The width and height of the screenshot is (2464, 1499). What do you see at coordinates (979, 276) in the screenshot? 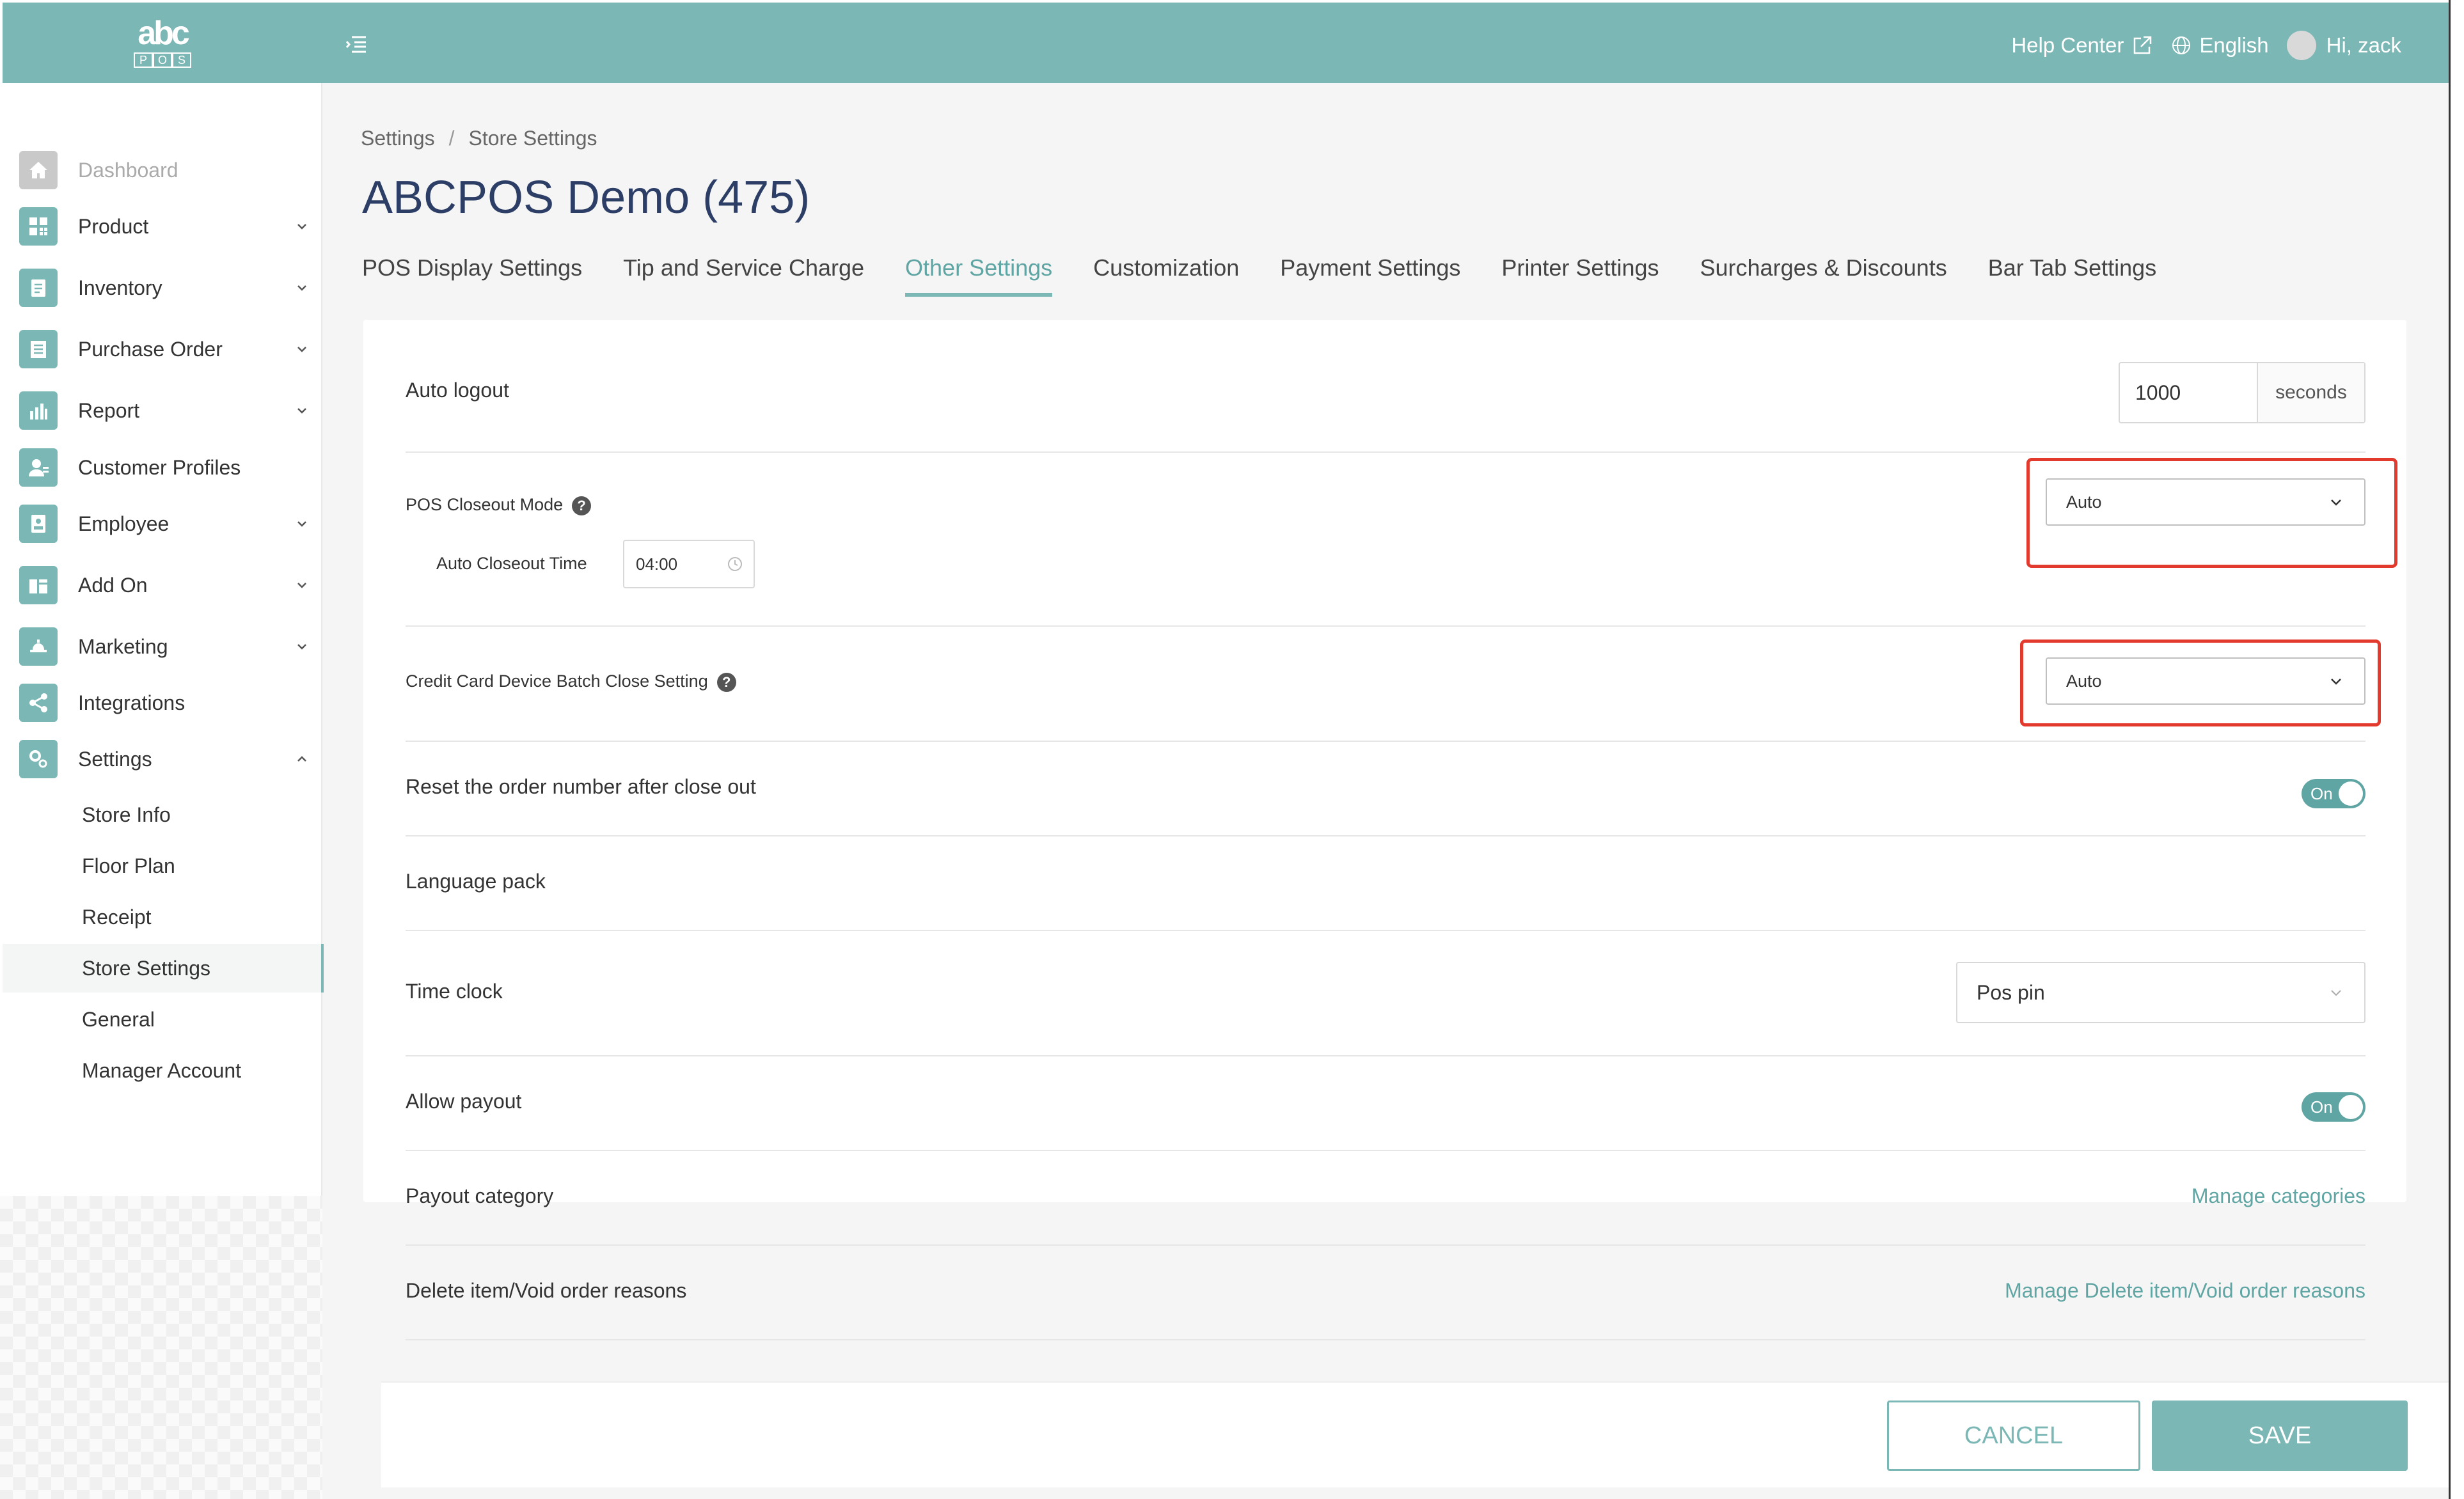
I see `tab-other-settings: Other Settings` at bounding box center [979, 276].